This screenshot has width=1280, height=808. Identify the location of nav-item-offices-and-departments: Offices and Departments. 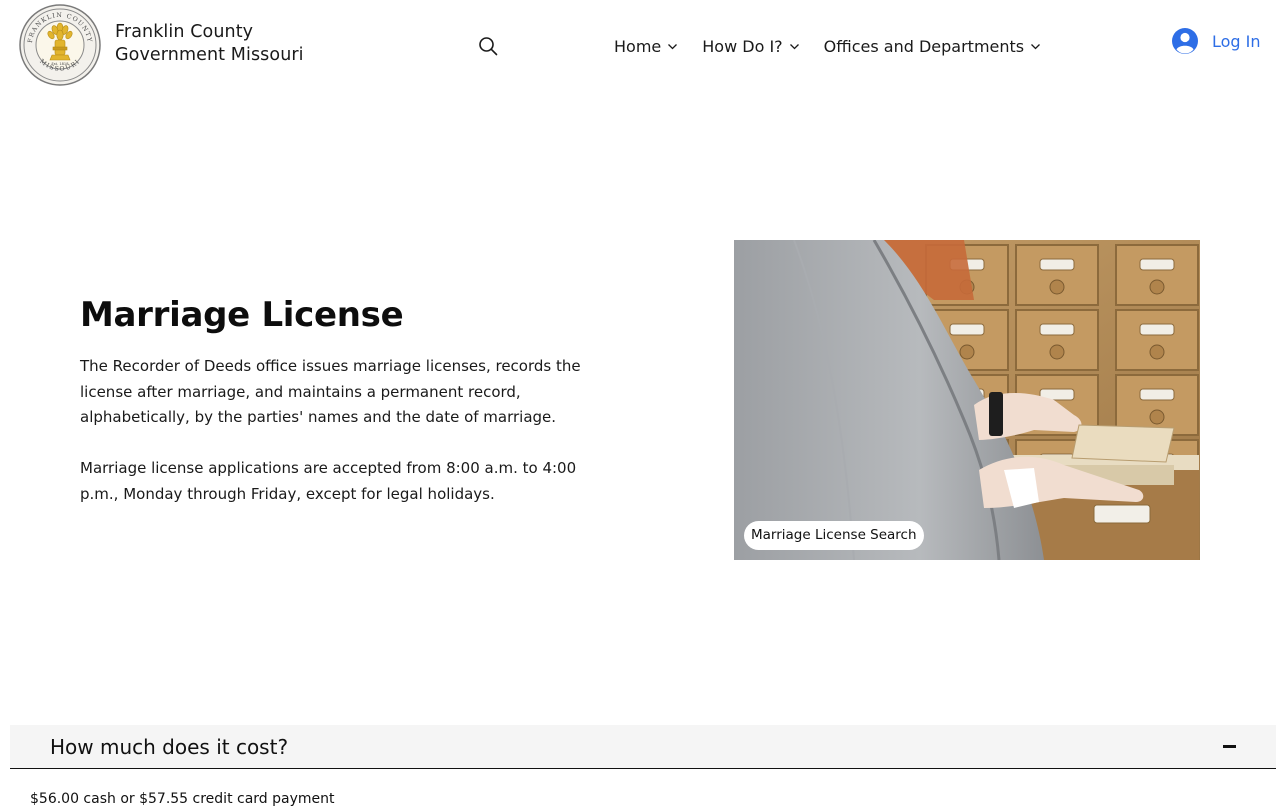
(932, 46).